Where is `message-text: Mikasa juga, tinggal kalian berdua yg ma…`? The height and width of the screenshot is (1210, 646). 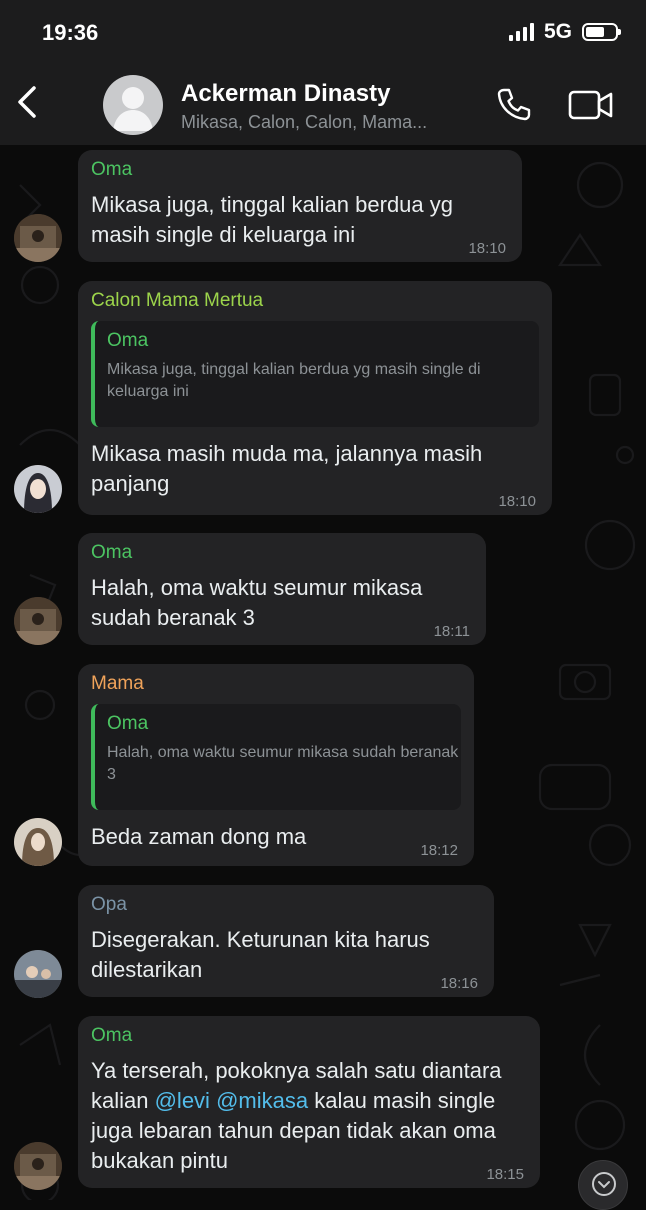
message-text: Mikasa juga, tinggal kalian berdua yg ma… is located at coordinates (272, 219).